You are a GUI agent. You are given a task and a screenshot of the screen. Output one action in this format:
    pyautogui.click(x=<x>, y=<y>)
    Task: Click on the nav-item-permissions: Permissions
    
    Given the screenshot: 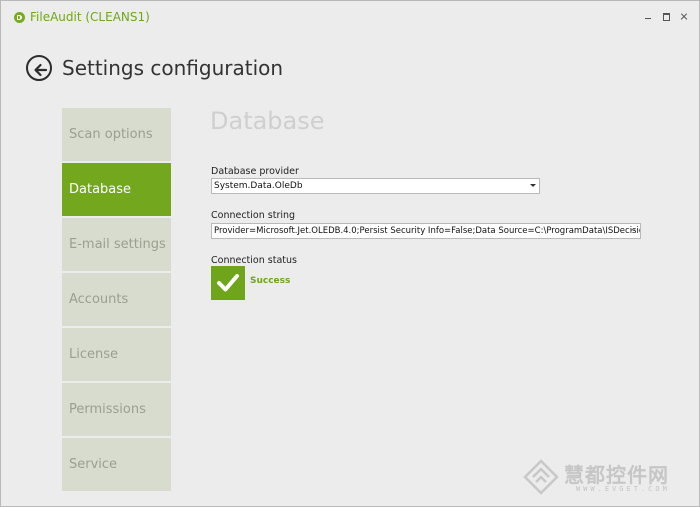 What is the action you would take?
    pyautogui.click(x=116, y=409)
    